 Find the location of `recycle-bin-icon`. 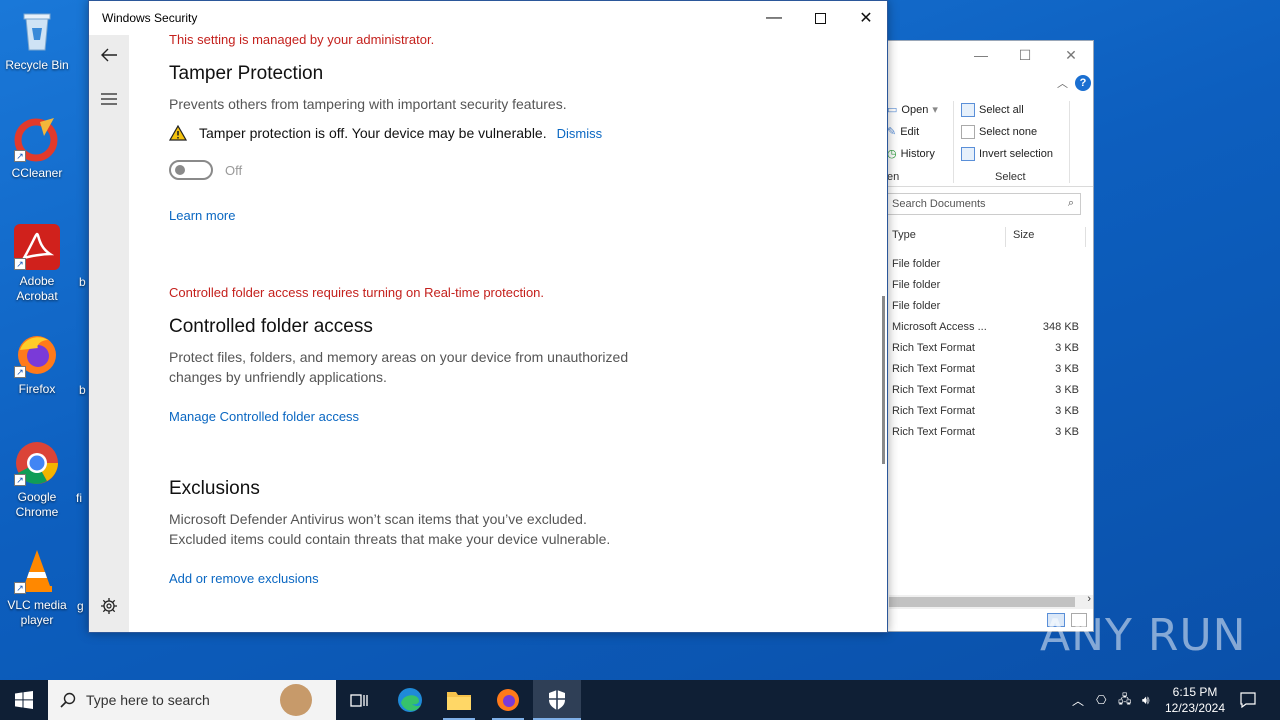

recycle-bin-icon is located at coordinates (37, 31).